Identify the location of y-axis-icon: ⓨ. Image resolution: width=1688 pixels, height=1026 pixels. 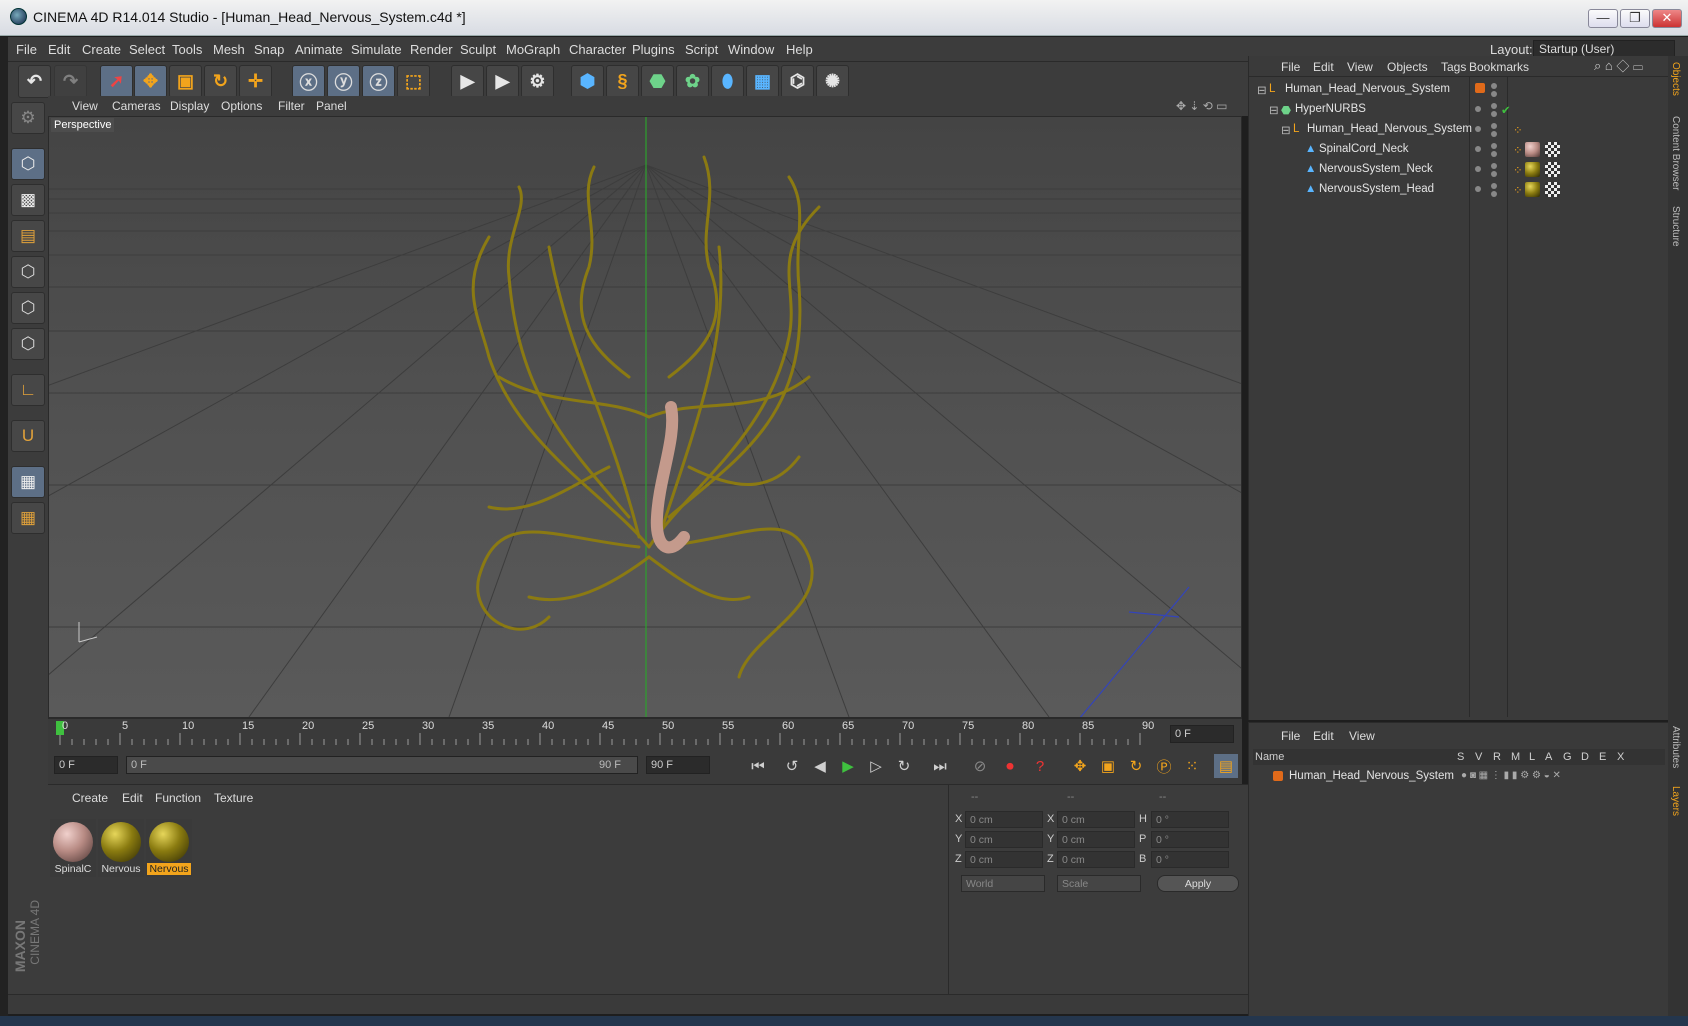
(343, 81).